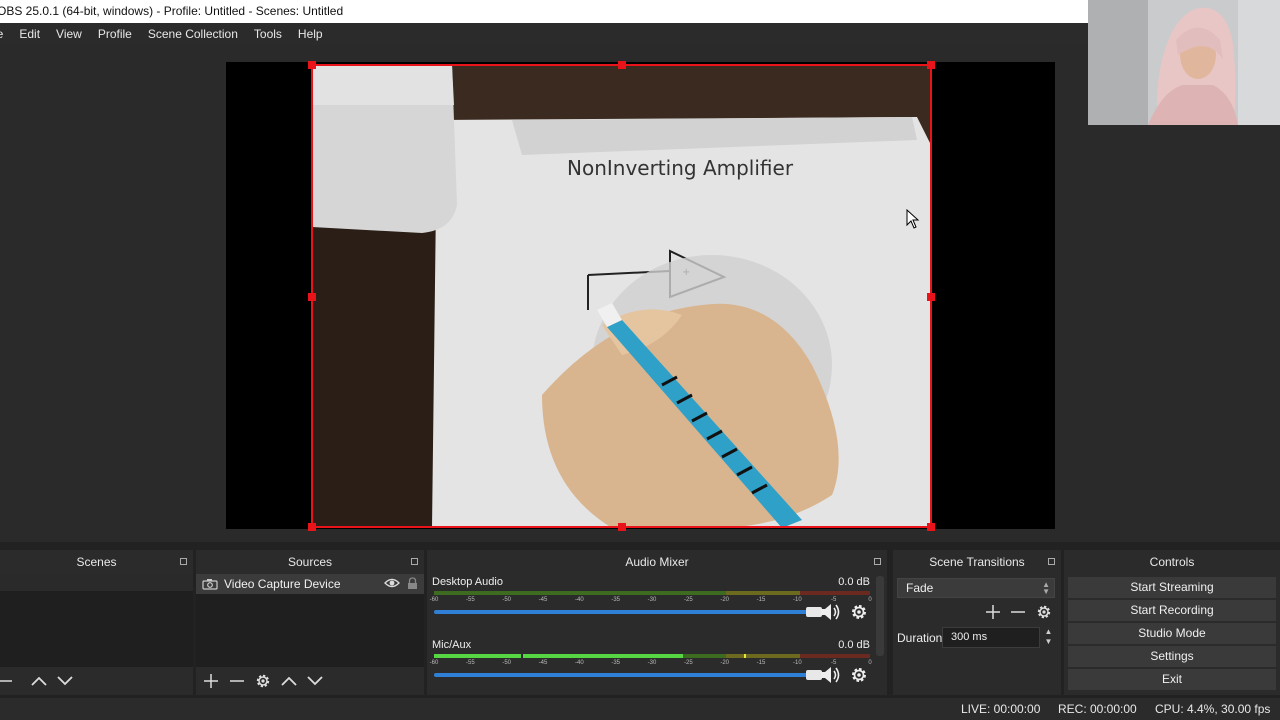 Image resolution: width=1280 pixels, height=720 pixels. Describe the element at coordinates (210, 584) in the screenshot. I see `camera-icon` at that location.